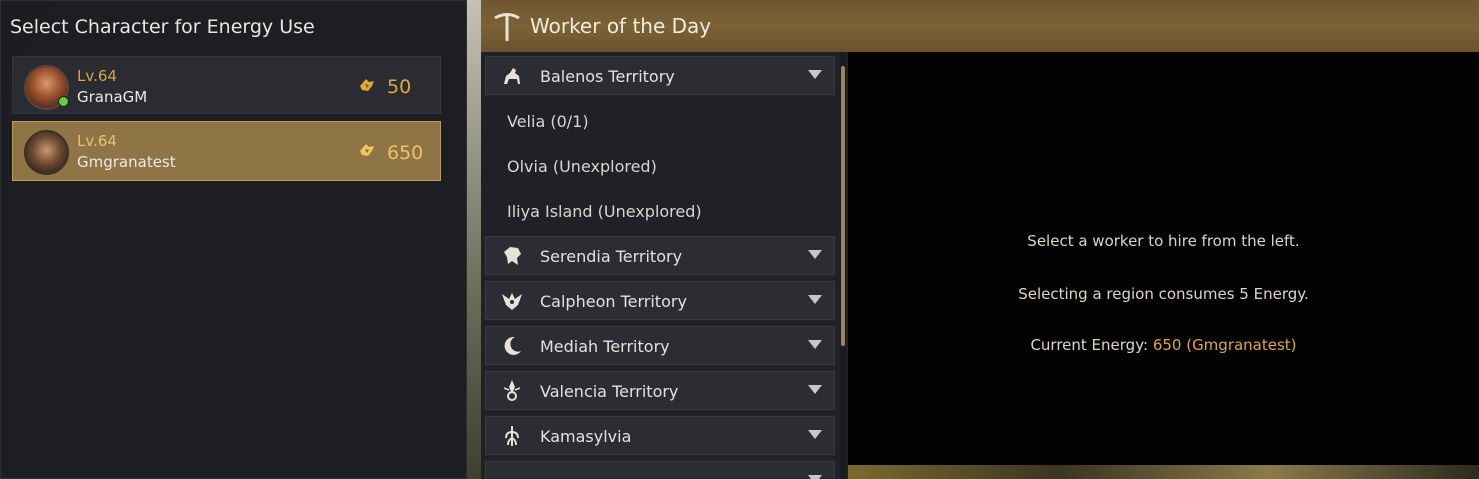  Describe the element at coordinates (507, 27) in the screenshot. I see `pickaxe-icon` at that location.